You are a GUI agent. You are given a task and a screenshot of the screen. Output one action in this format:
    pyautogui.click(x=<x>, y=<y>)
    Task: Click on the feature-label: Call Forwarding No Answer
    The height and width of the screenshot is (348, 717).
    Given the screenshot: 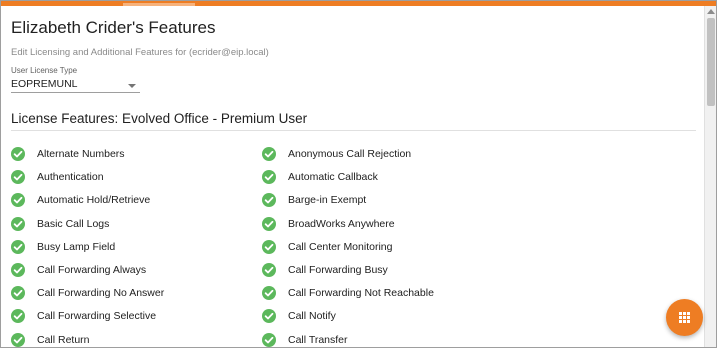 What is the action you would take?
    pyautogui.click(x=101, y=293)
    